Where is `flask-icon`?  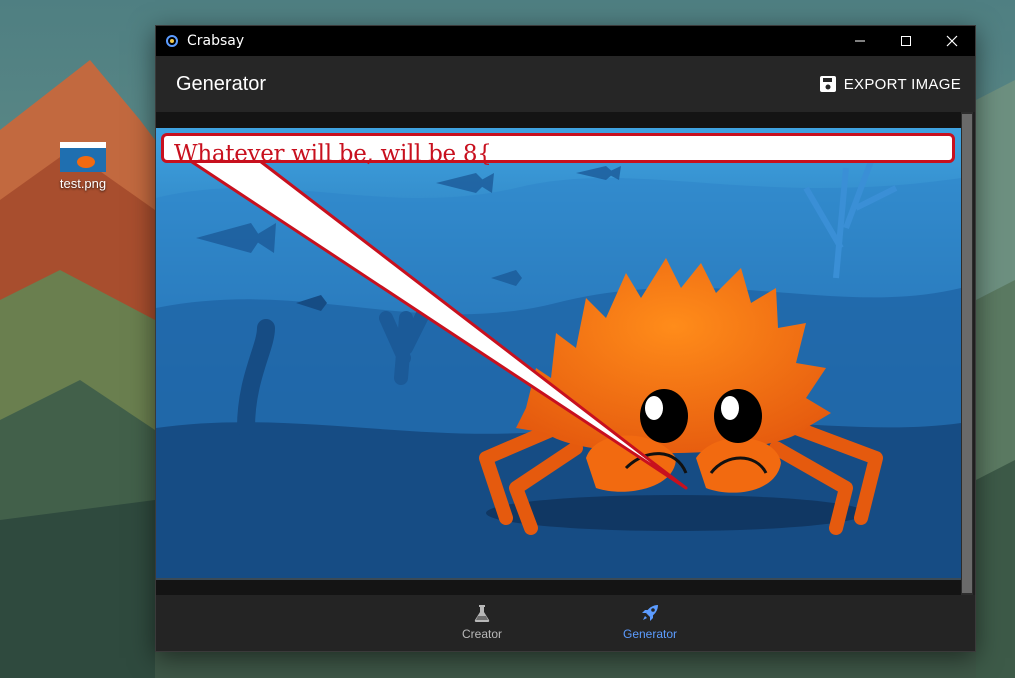
flask-icon is located at coordinates (482, 613).